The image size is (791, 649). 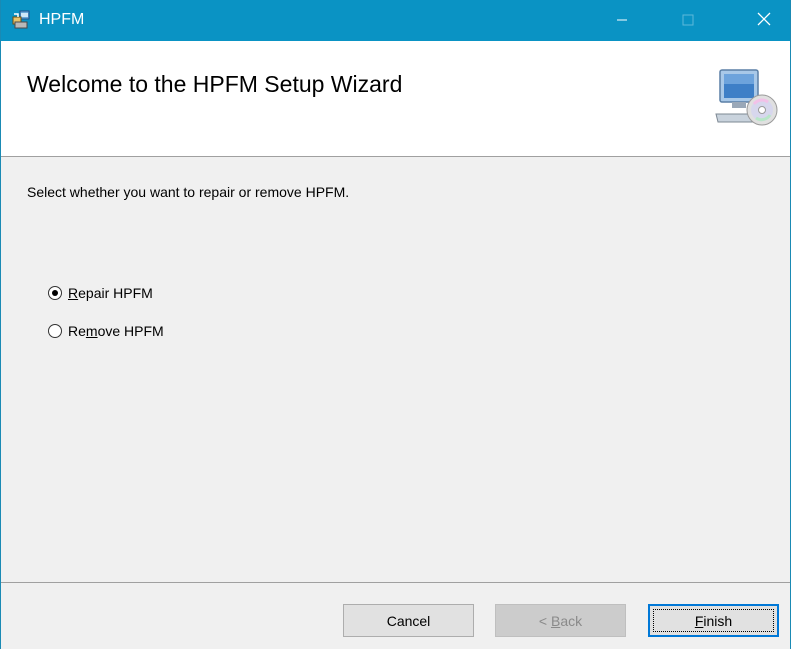 I want to click on page-title: Welcome to the HPFM Setup Wizard, so click(x=215, y=84).